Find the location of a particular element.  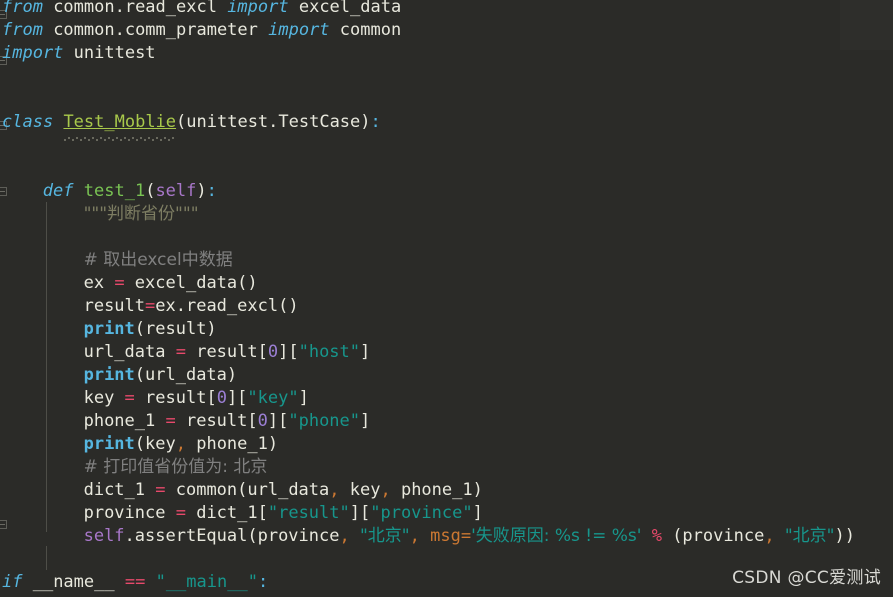

code-token: class is located at coordinates (28, 122).